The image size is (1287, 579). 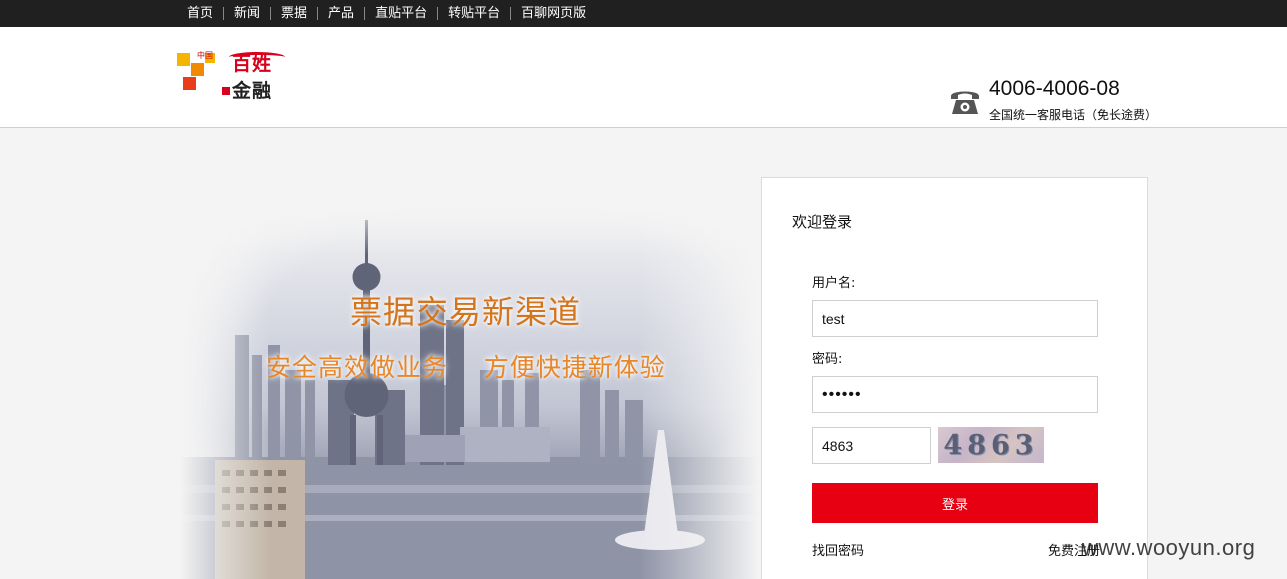 What do you see at coordinates (466, 367) in the screenshot?
I see `banner-slogan-sub: 安全高效做业务 方便快捷新体验` at bounding box center [466, 367].